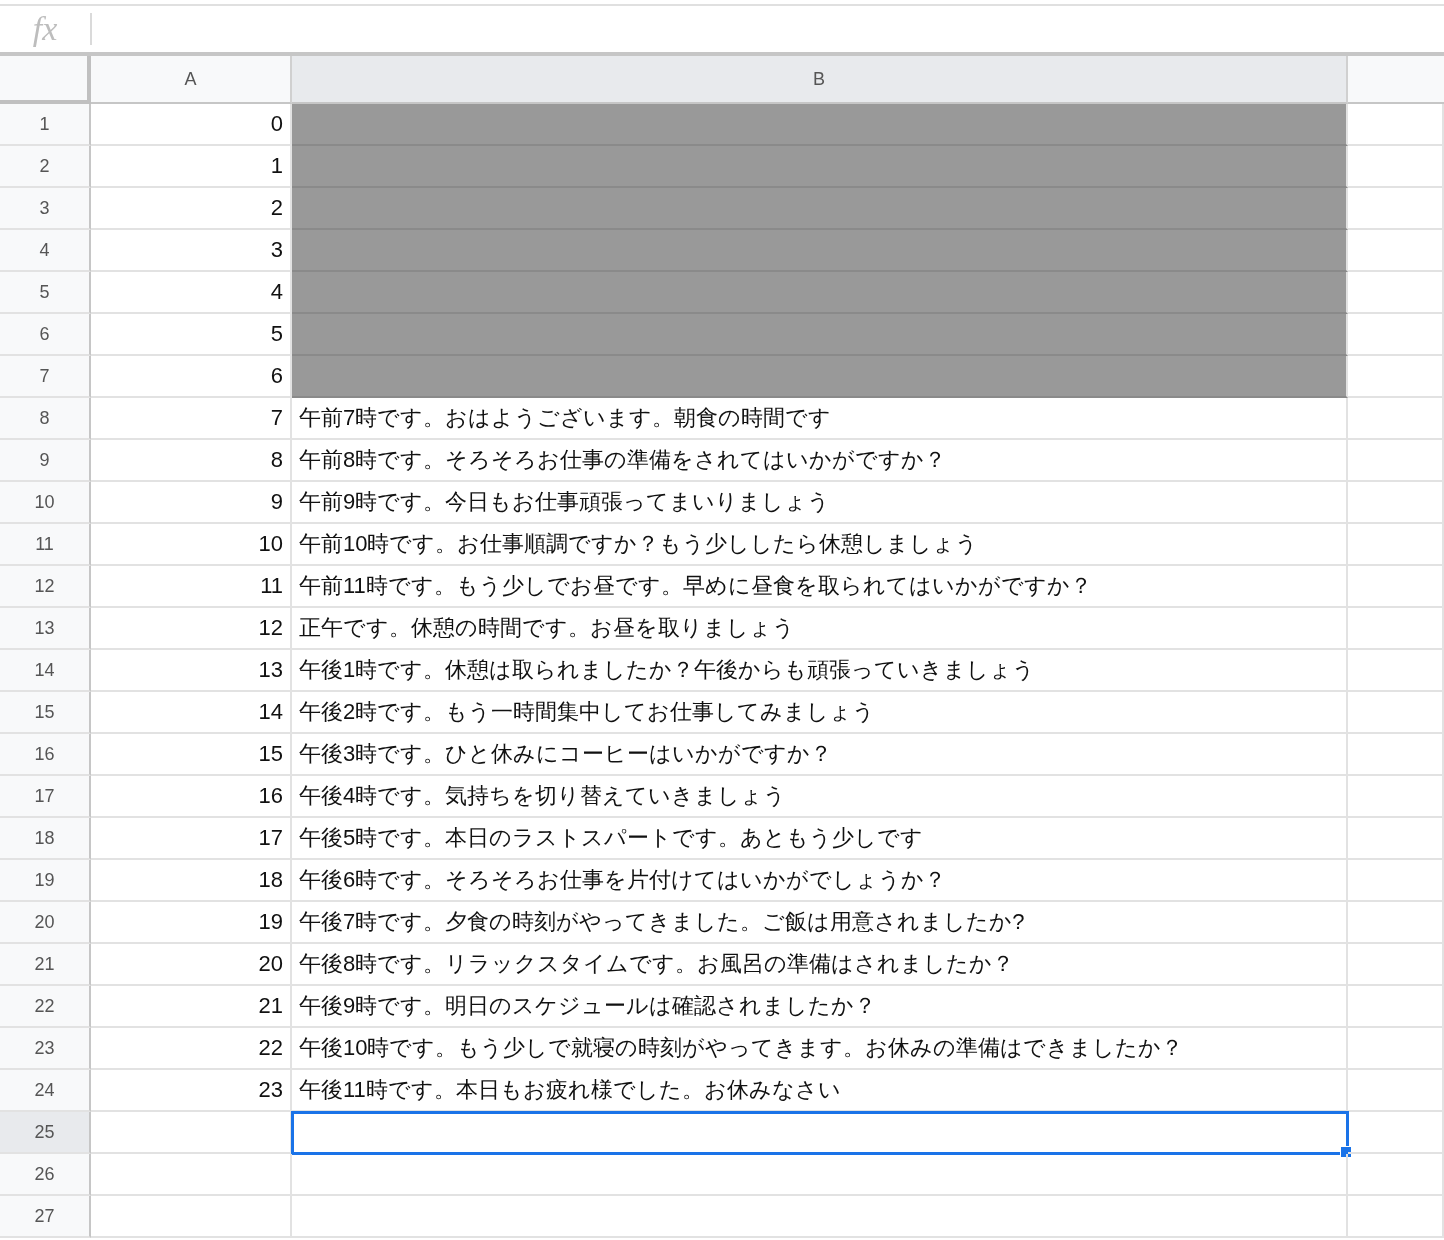 Image resolution: width=1444 pixels, height=1240 pixels. What do you see at coordinates (191, 713) in the screenshot?
I see `table-cell: 14` at bounding box center [191, 713].